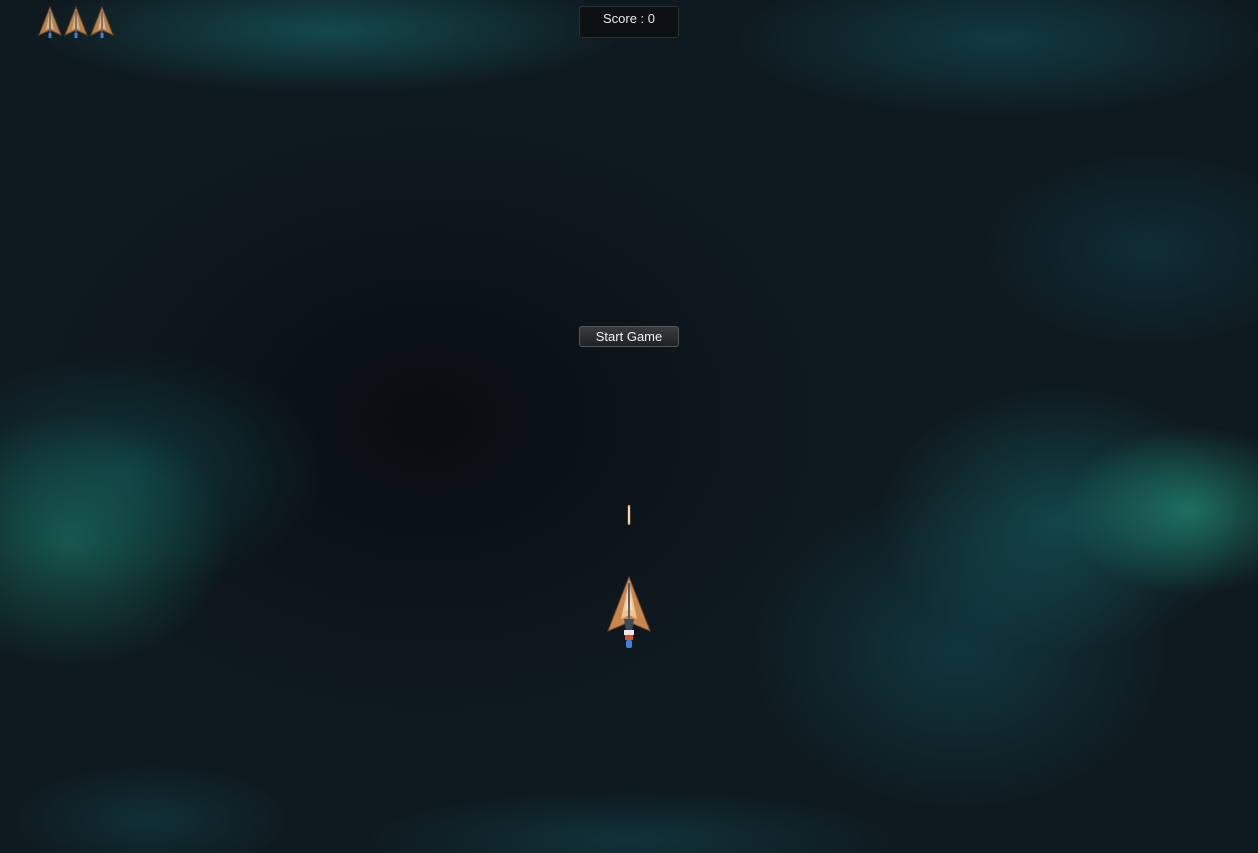 The width and height of the screenshot is (1258, 853). Describe the element at coordinates (629, 614) in the screenshot. I see `player-ship-icon` at that location.